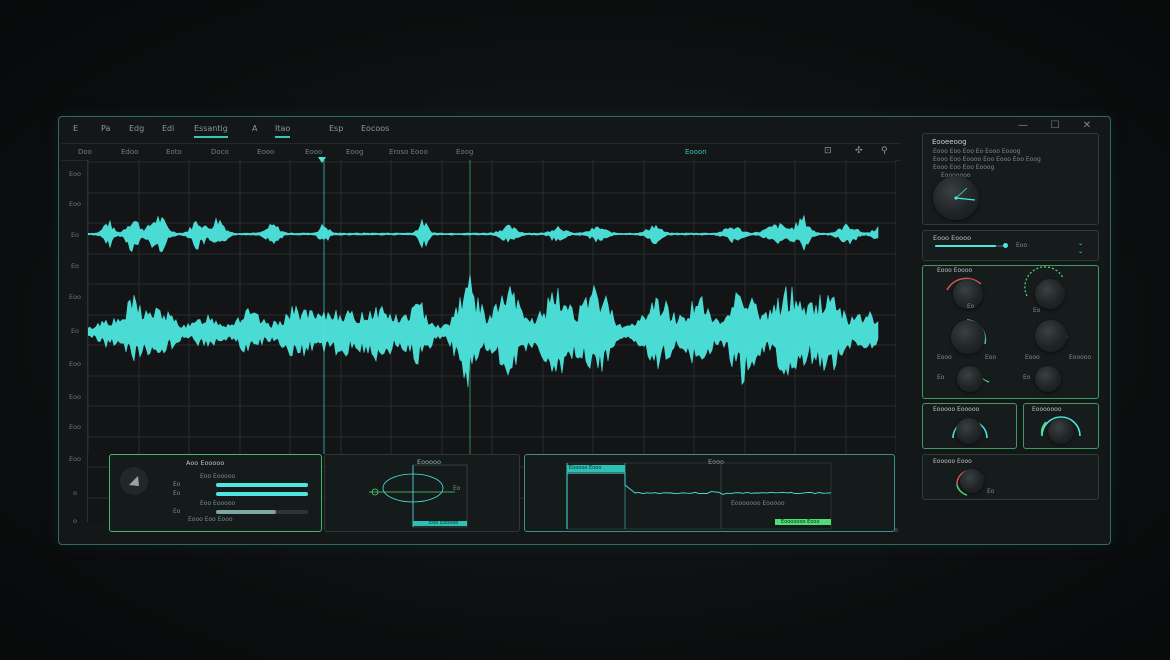 Image resolution: width=1170 pixels, height=660 pixels. I want to click on master-dial, so click(956, 198).